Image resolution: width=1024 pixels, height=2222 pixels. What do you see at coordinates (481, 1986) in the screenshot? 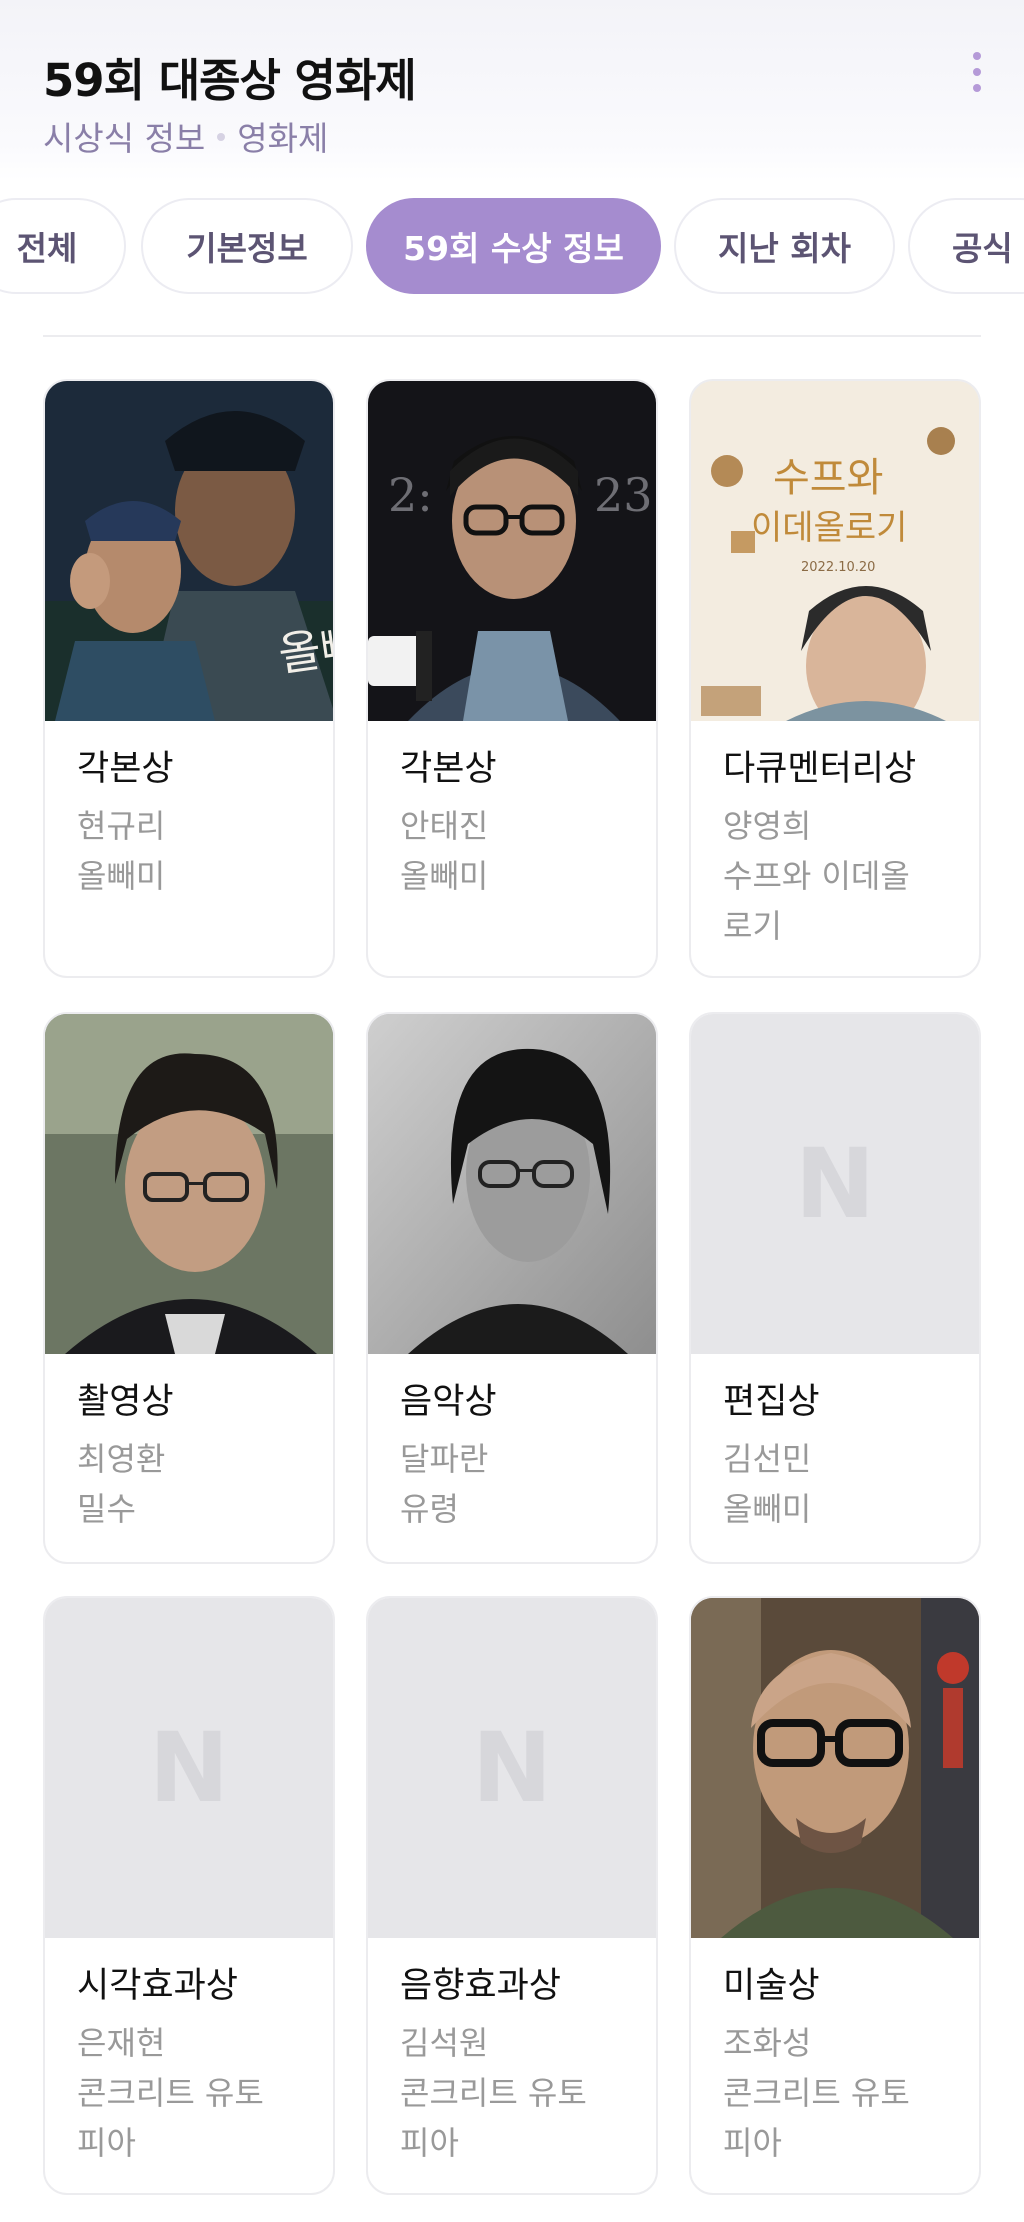
I see `award-name: 음향효과상` at bounding box center [481, 1986].